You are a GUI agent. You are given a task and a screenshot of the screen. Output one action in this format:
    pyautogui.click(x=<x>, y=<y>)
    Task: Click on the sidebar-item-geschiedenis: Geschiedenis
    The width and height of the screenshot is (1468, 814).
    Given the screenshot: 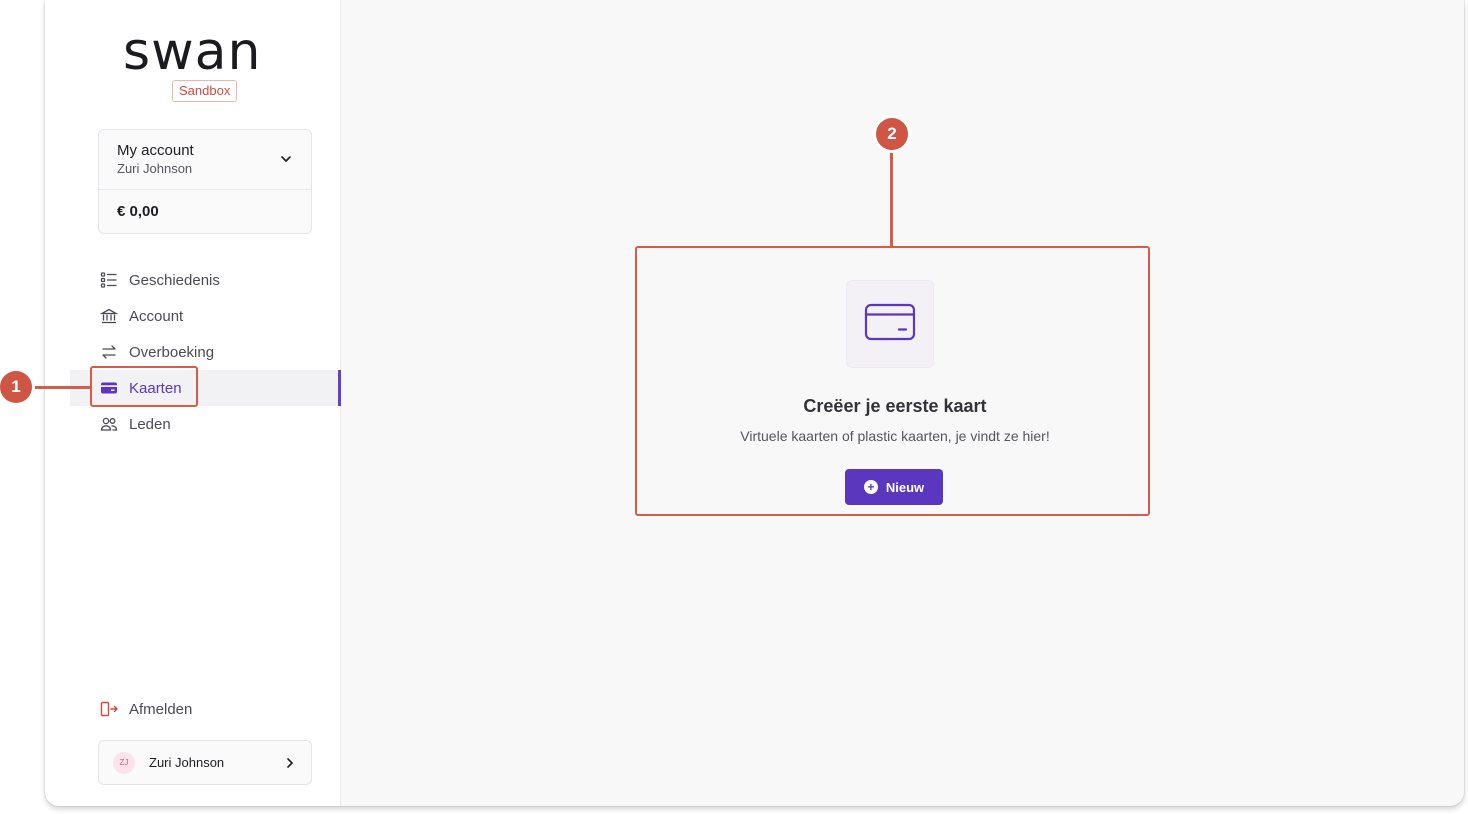 What is the action you would take?
    pyautogui.click(x=193, y=280)
    